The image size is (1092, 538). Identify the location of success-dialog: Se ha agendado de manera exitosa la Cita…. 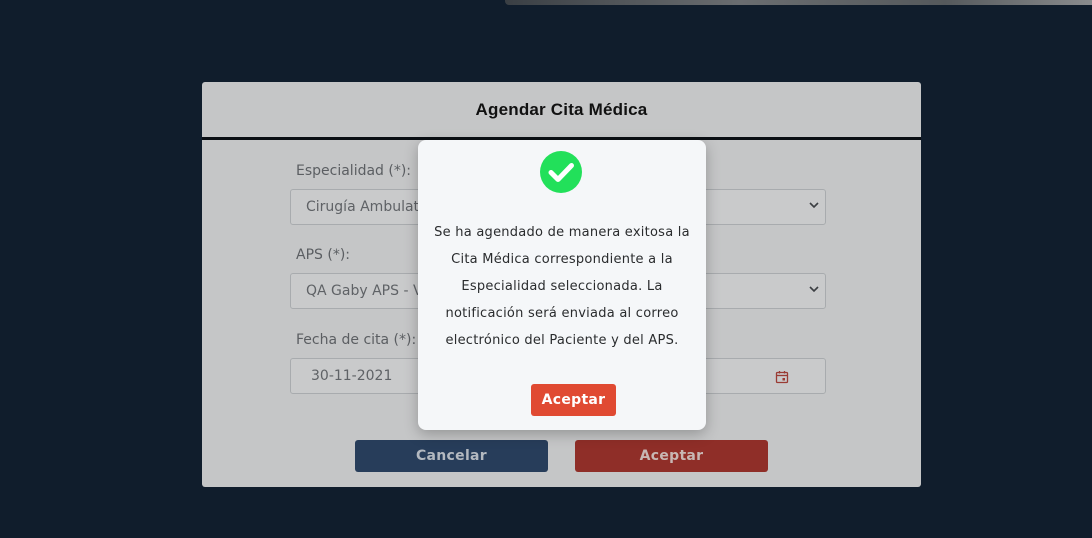
(562, 285).